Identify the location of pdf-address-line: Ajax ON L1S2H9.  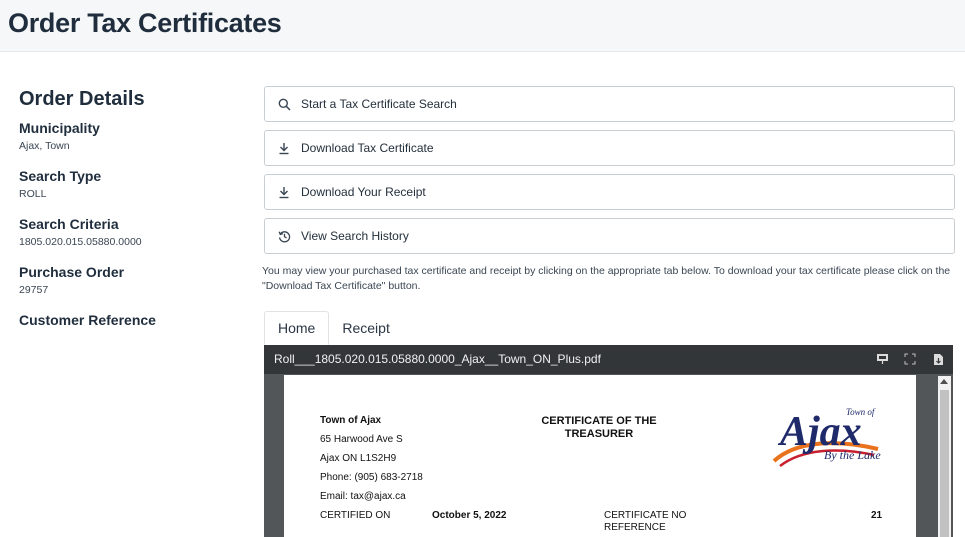
(358, 458).